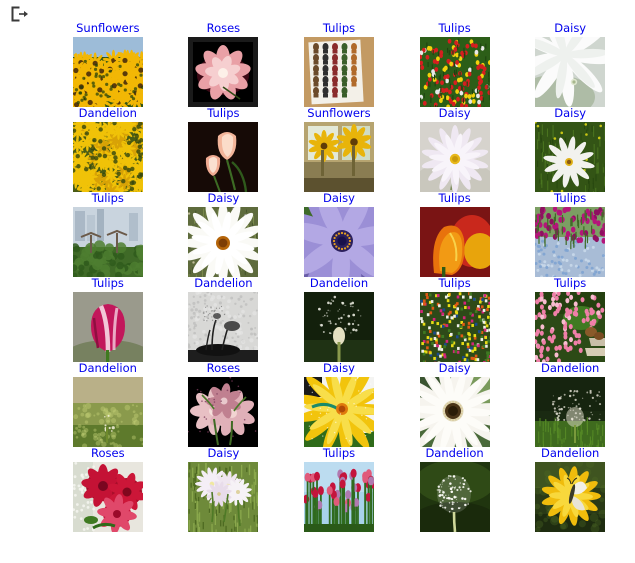 The image size is (635, 563). What do you see at coordinates (338, 497) in the screenshot?
I see `thumbnail-tulips-blue-sky` at bounding box center [338, 497].